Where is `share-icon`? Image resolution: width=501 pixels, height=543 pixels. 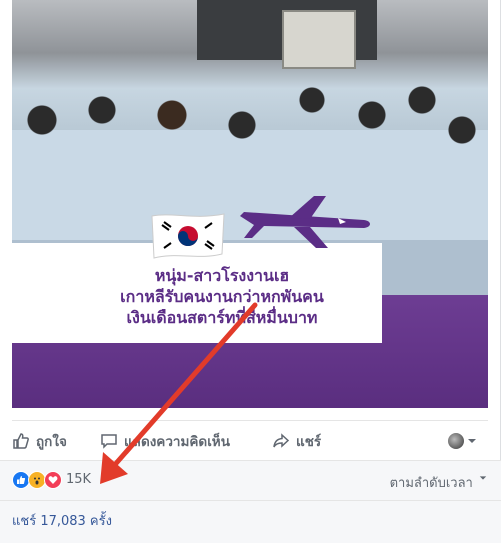 share-icon is located at coordinates (281, 440).